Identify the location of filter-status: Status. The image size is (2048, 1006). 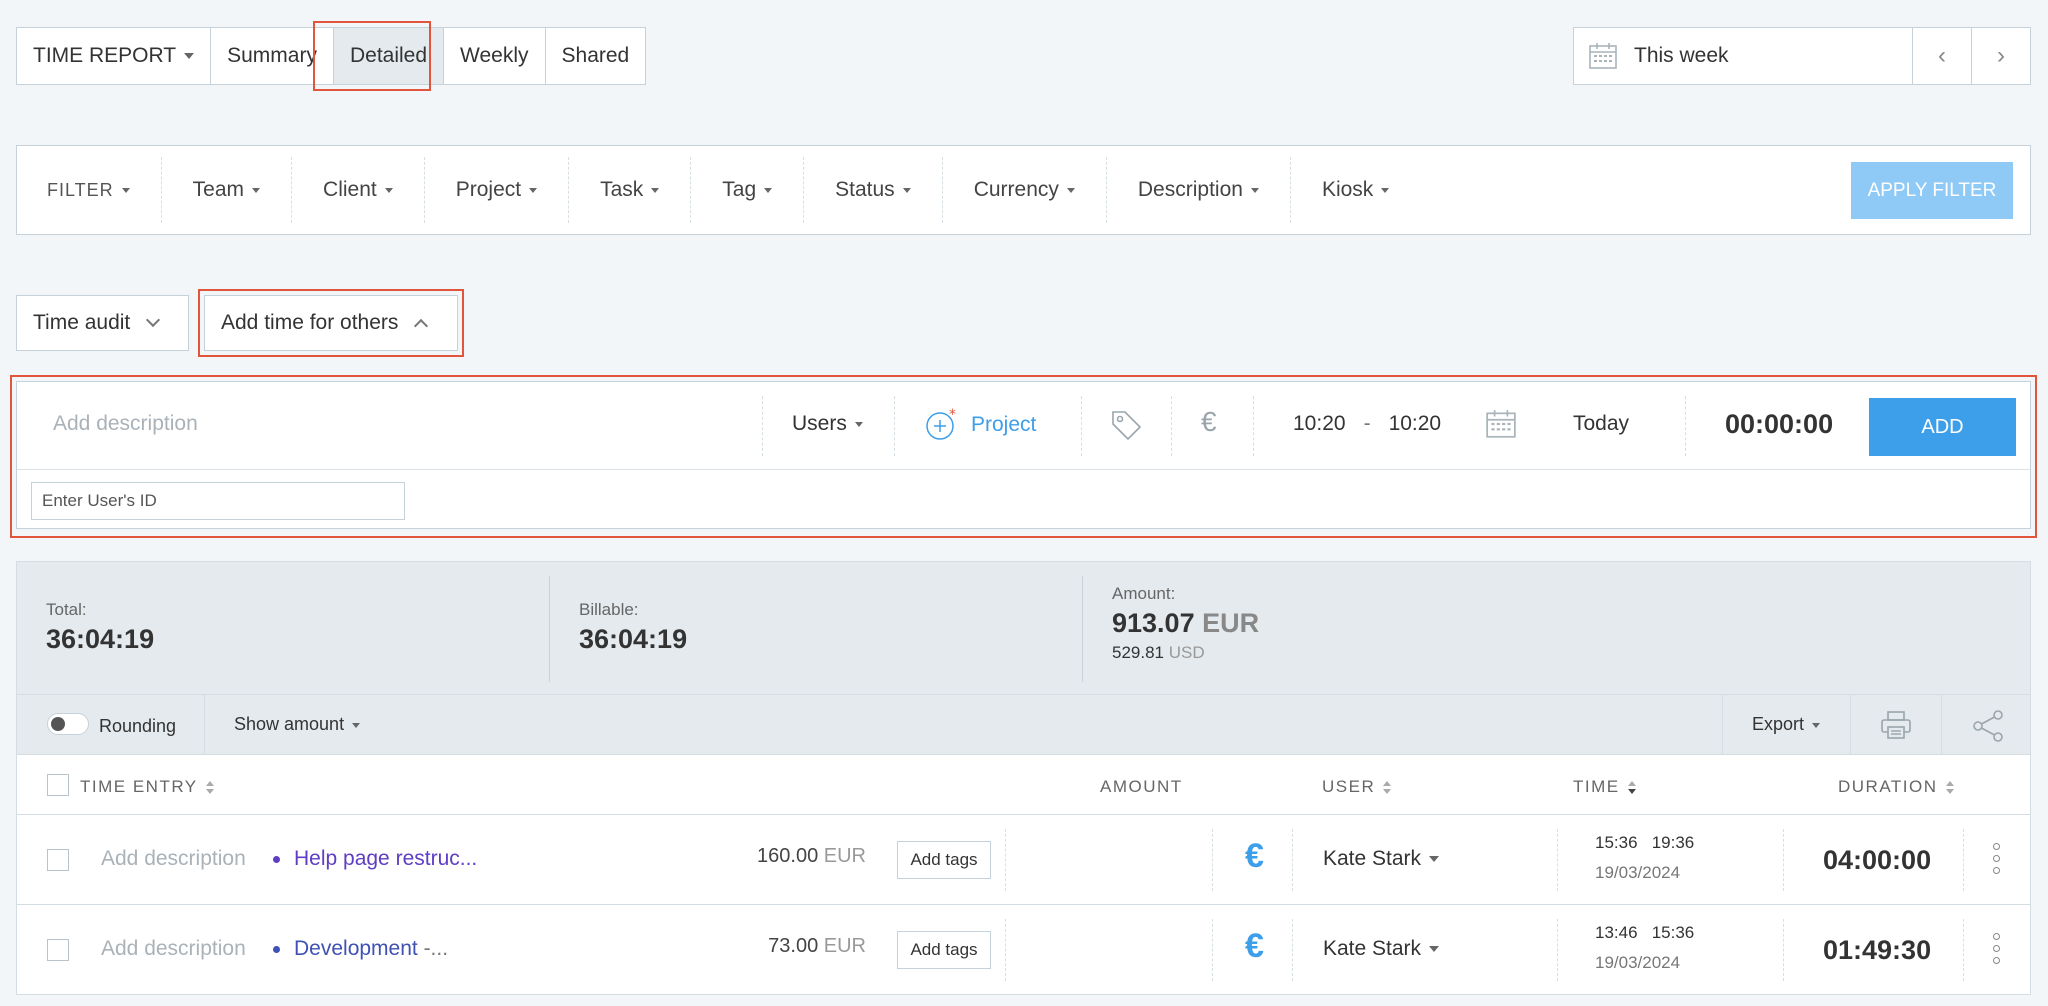
(872, 190).